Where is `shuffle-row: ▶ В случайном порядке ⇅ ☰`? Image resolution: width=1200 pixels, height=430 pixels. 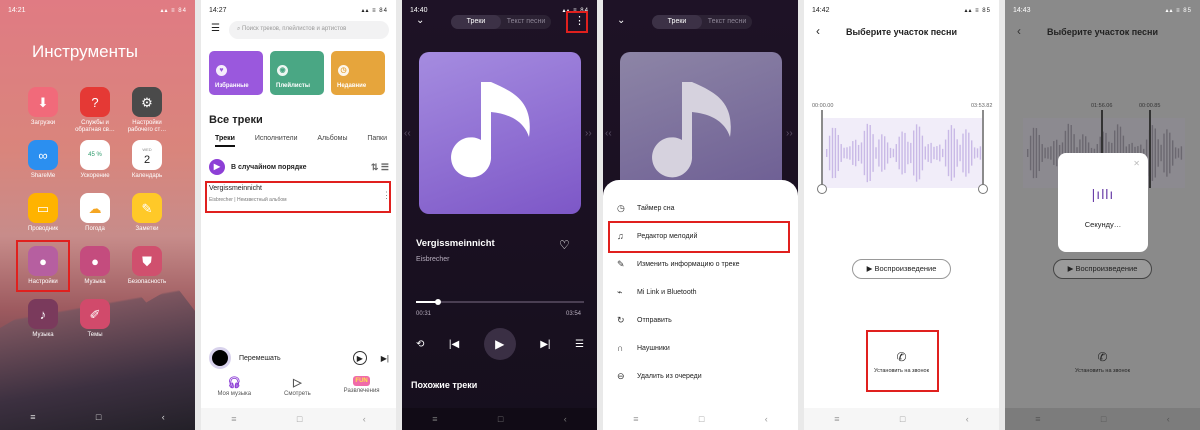 shuffle-row: ▶ В случайном порядке ⇅ ☰ is located at coordinates (299, 167).